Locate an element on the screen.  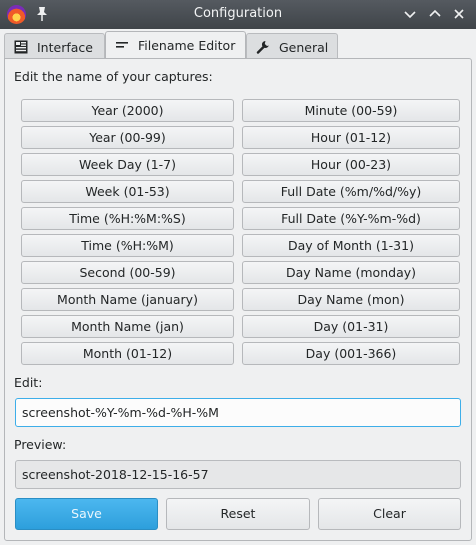
insert-second-button: Second (00-59) is located at coordinates (127, 272).